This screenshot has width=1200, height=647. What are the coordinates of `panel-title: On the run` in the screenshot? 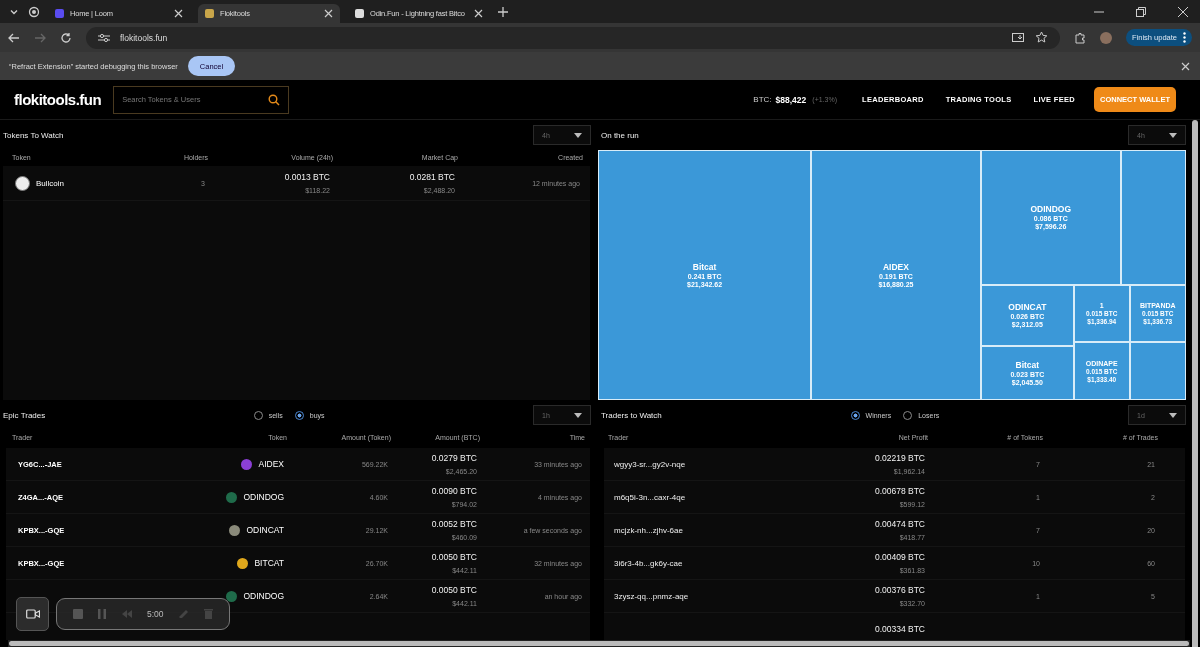 It's located at (620, 135).